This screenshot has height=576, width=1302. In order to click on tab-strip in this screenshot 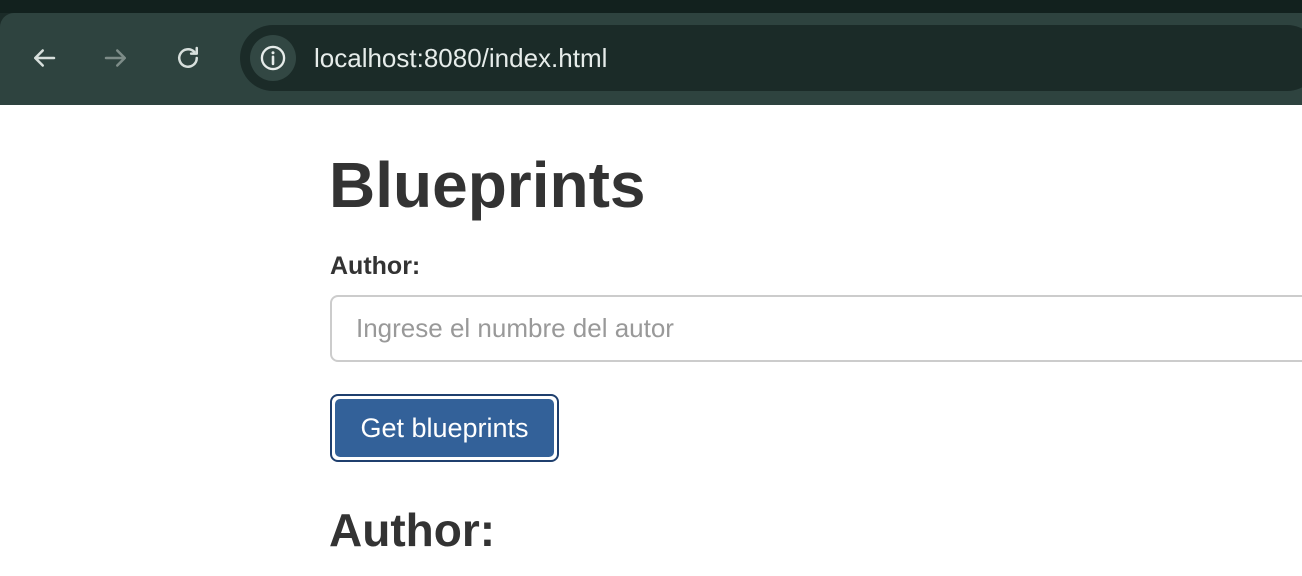, I will do `click(651, 6)`.